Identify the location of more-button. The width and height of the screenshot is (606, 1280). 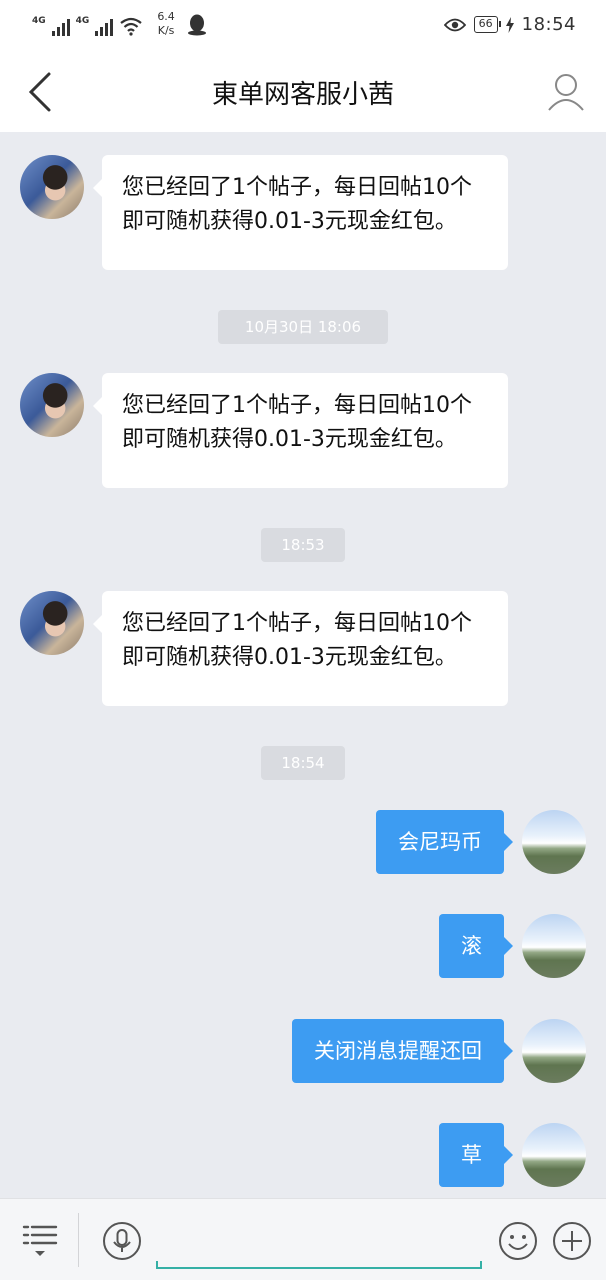
(572, 1241).